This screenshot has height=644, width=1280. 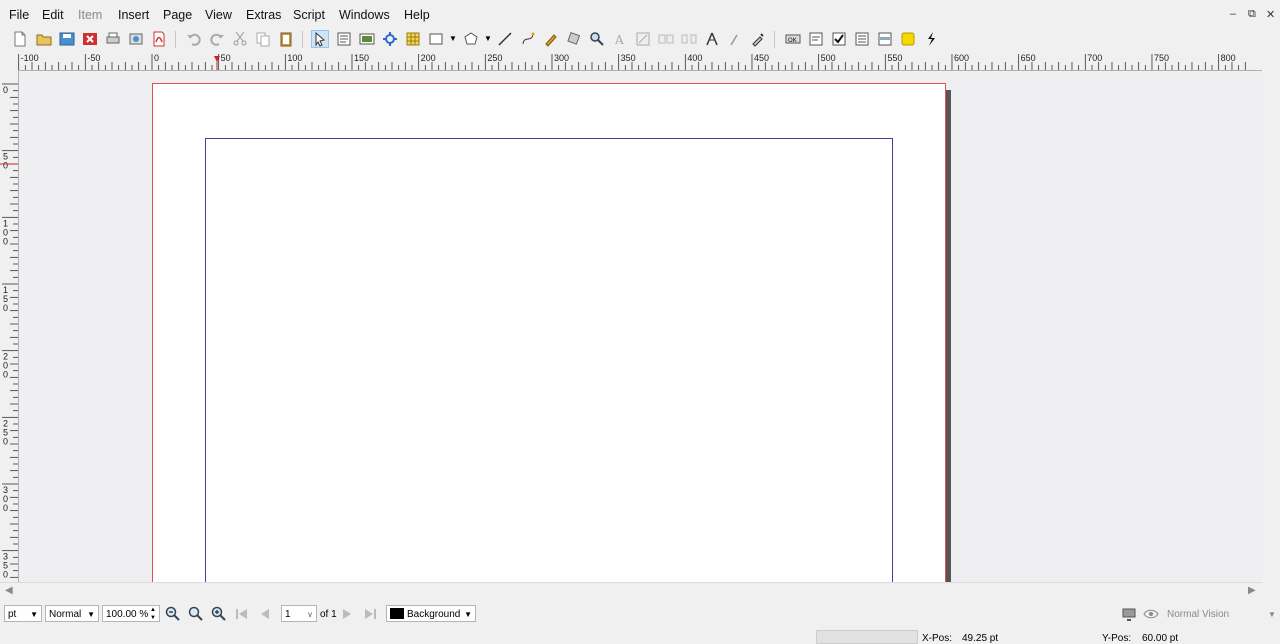 I want to click on next-page-icon, so click(x=347, y=614).